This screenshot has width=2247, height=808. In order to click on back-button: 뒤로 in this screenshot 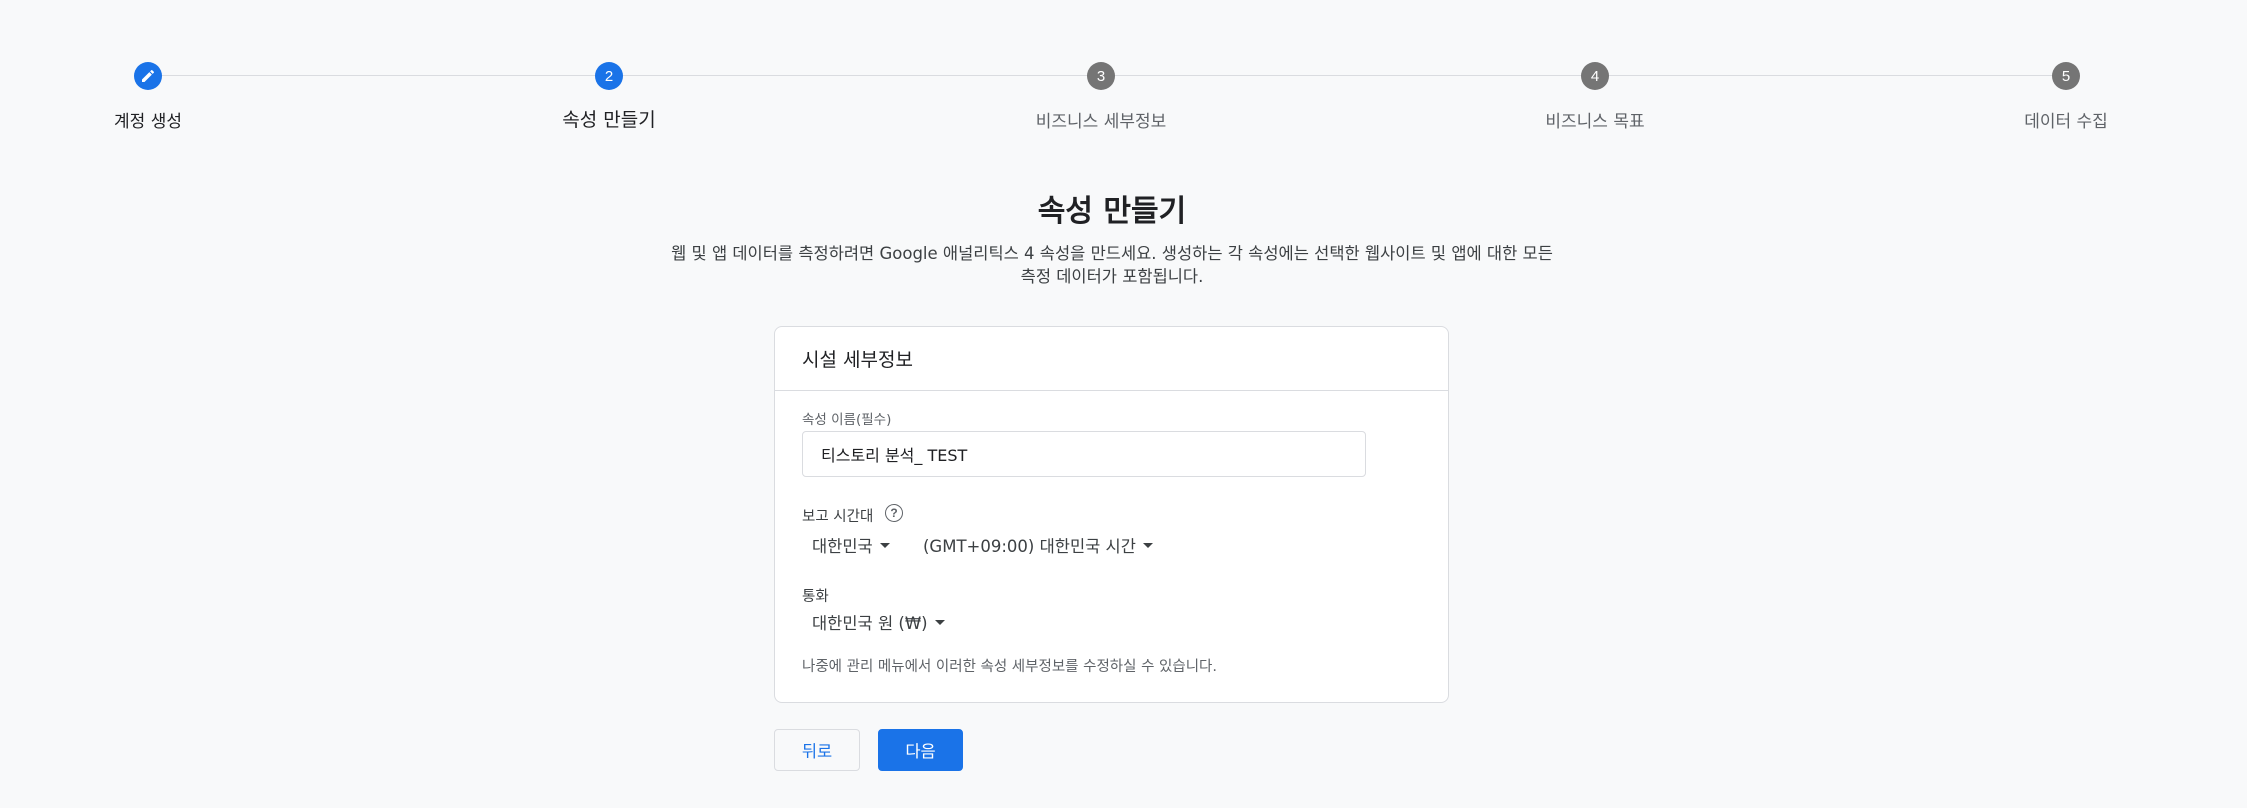, I will do `click(817, 750)`.